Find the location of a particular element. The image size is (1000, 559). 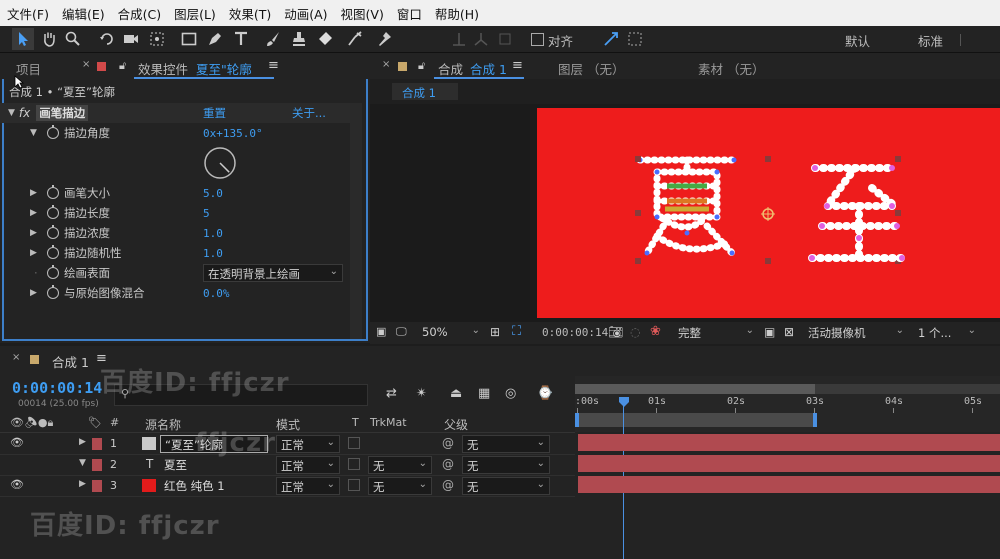

selection-tool-icon is located at coordinates (23, 39).